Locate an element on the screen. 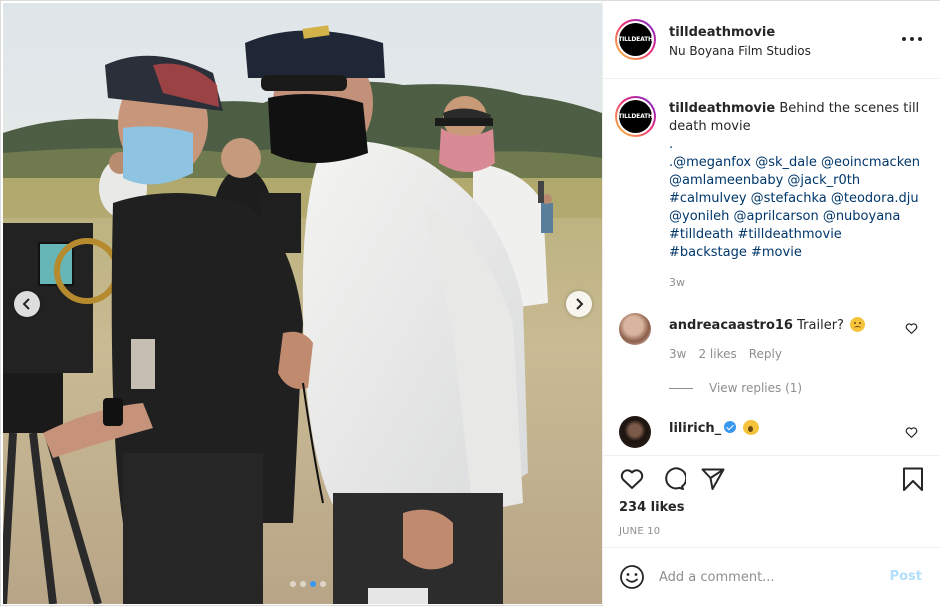 This screenshot has height=607, width=940. carousel-indicator is located at coordinates (302, 584).